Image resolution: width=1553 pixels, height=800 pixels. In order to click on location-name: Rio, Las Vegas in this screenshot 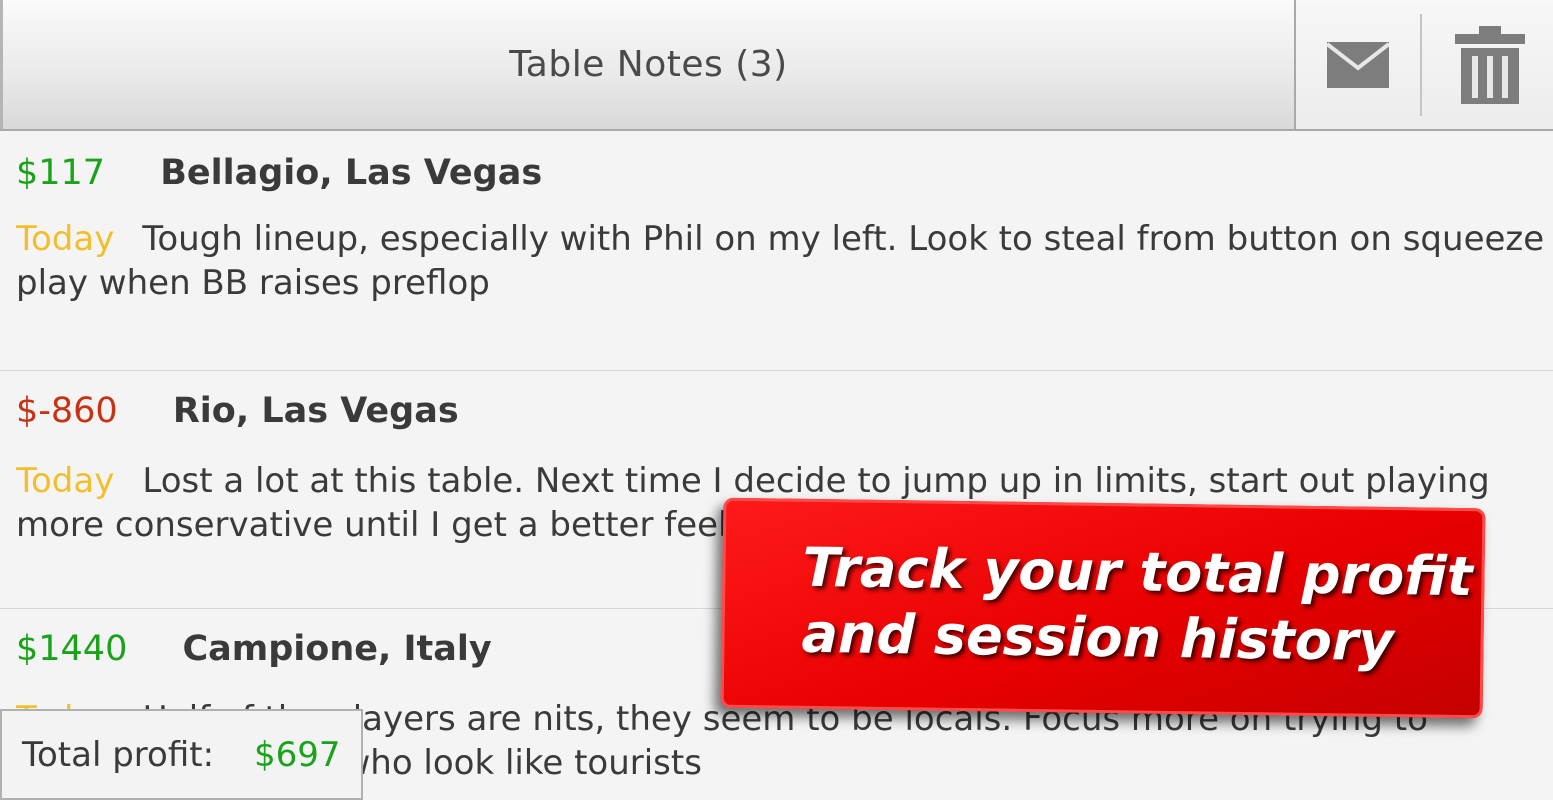, I will do `click(315, 411)`.